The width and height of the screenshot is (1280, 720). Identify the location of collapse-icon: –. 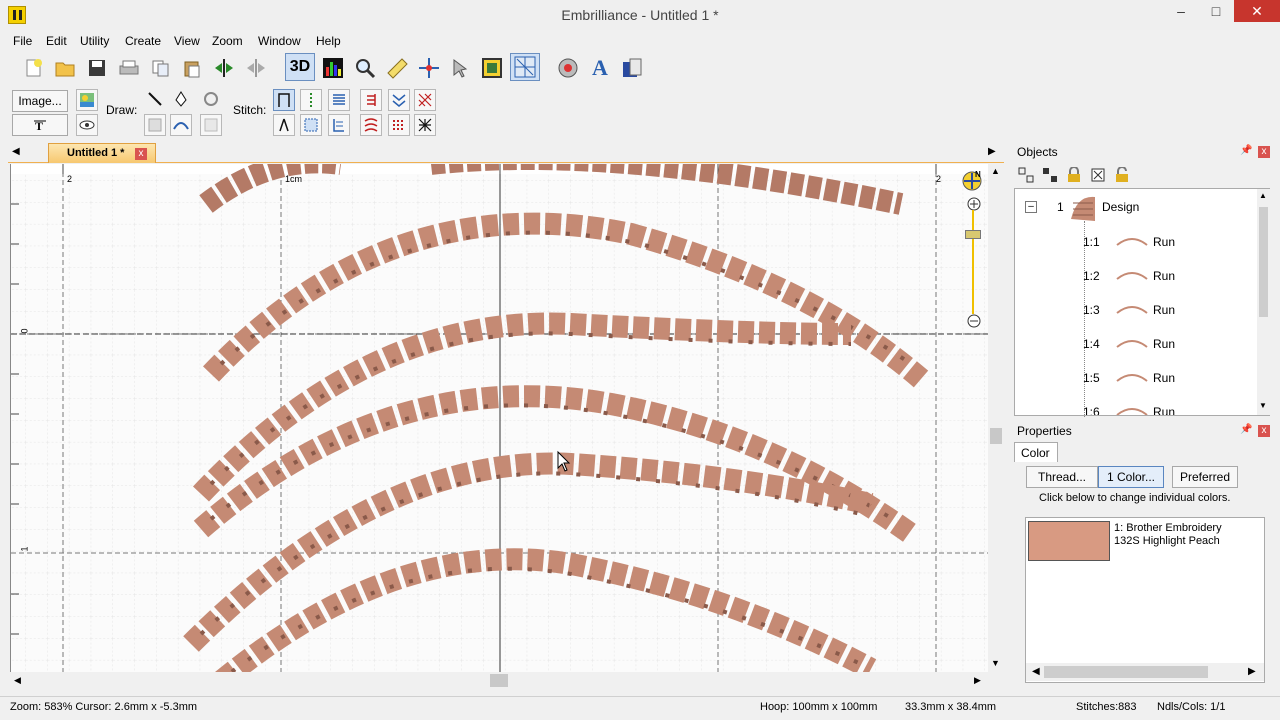
(1031, 207).